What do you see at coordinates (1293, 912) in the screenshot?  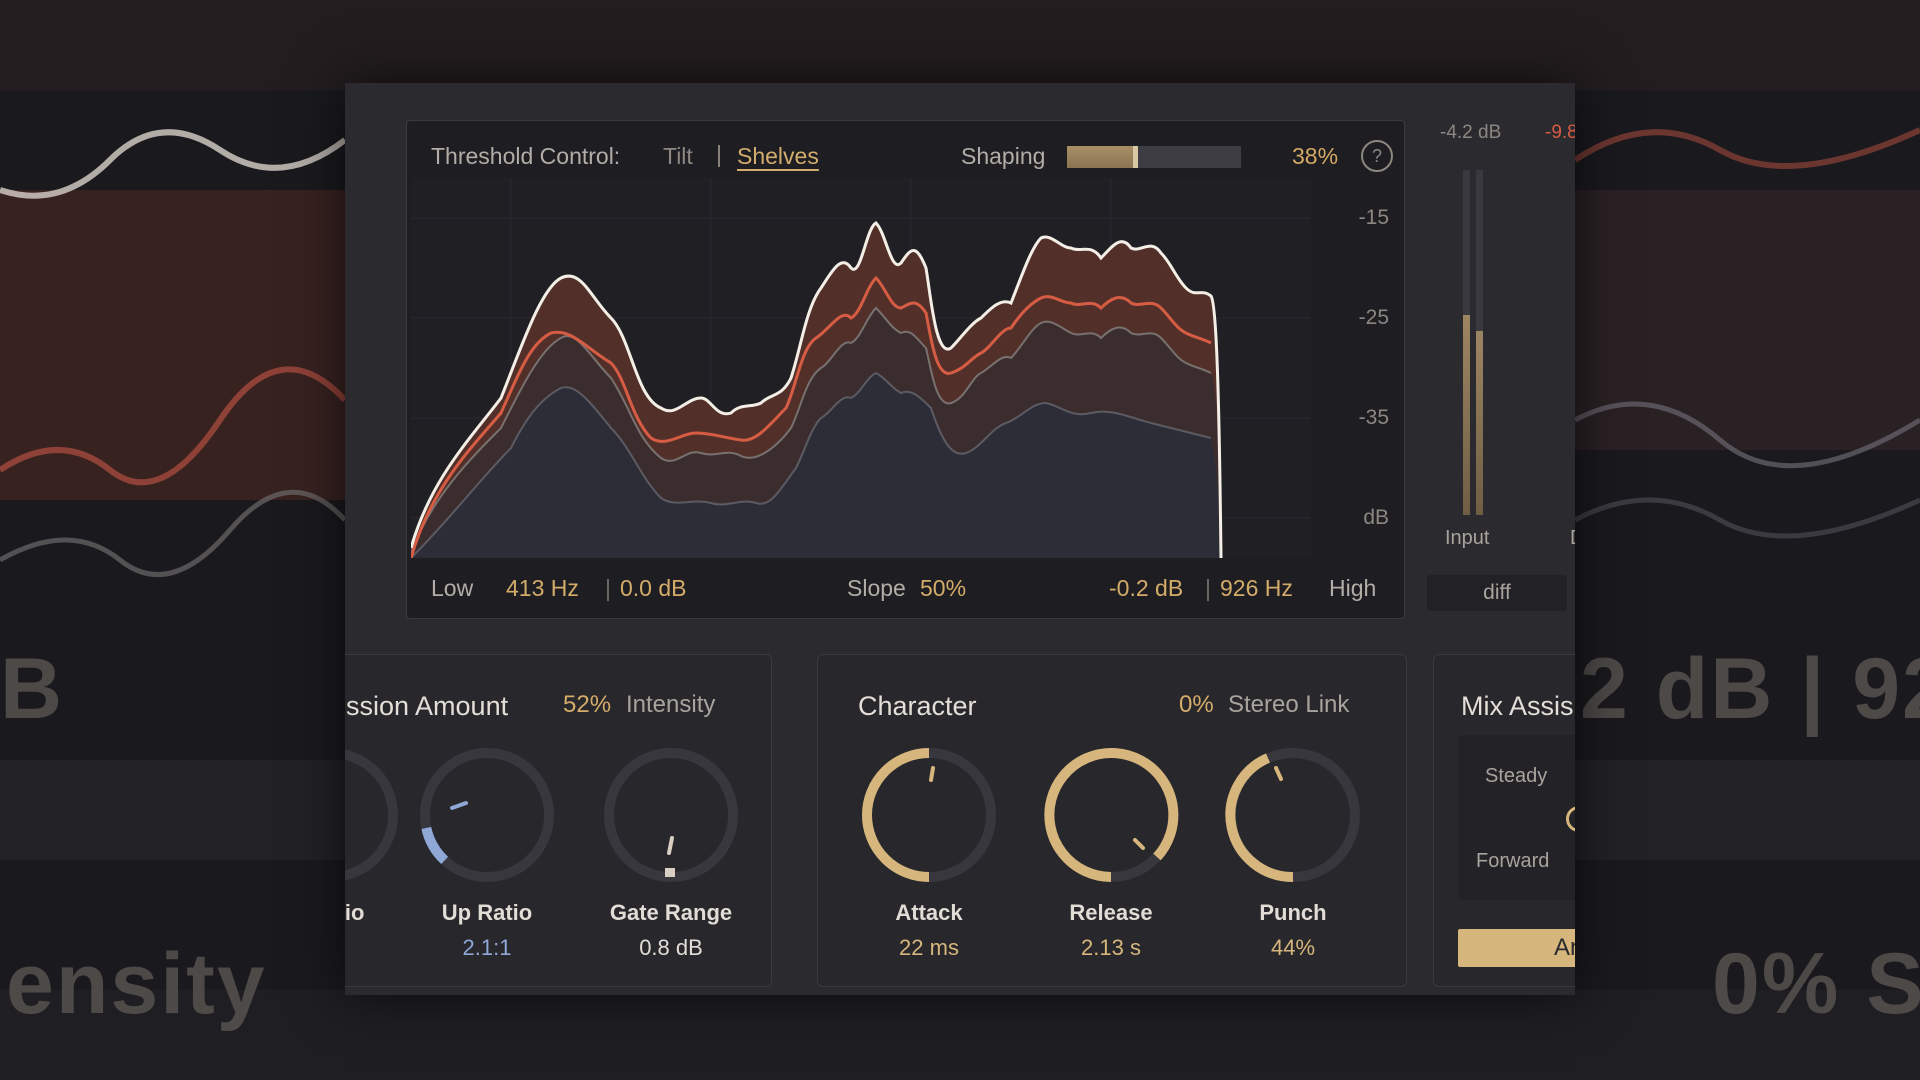 I see `punch-knob-label: Punch` at bounding box center [1293, 912].